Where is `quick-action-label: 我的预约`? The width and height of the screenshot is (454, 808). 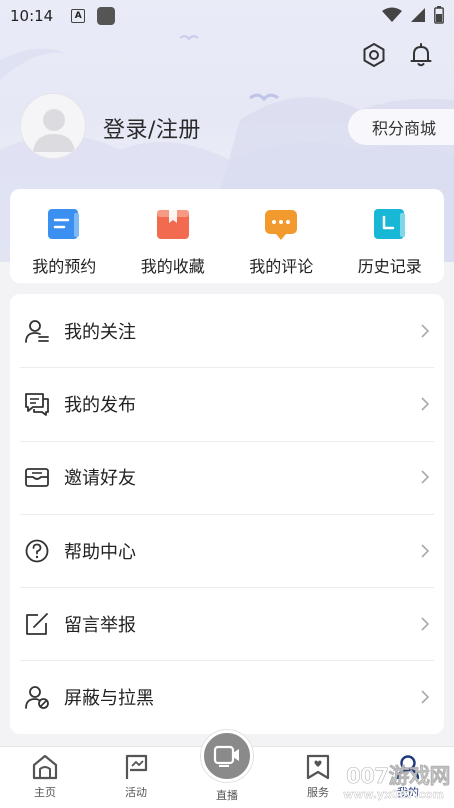 quick-action-label: 我的预约 is located at coordinates (64, 266).